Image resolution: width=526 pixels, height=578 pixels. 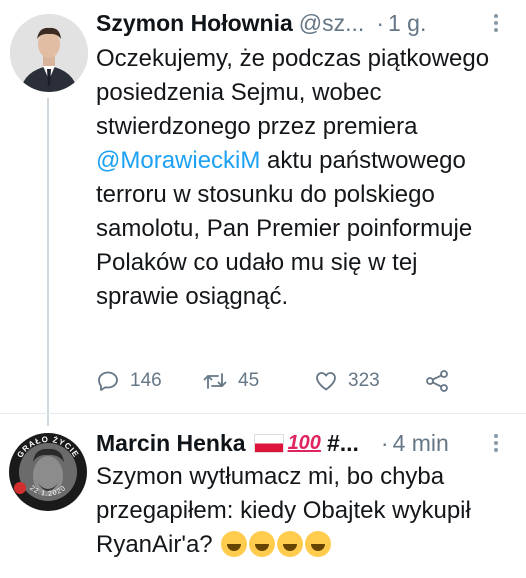 I want to click on hundred-points-emoji: 100, so click(x=304, y=442).